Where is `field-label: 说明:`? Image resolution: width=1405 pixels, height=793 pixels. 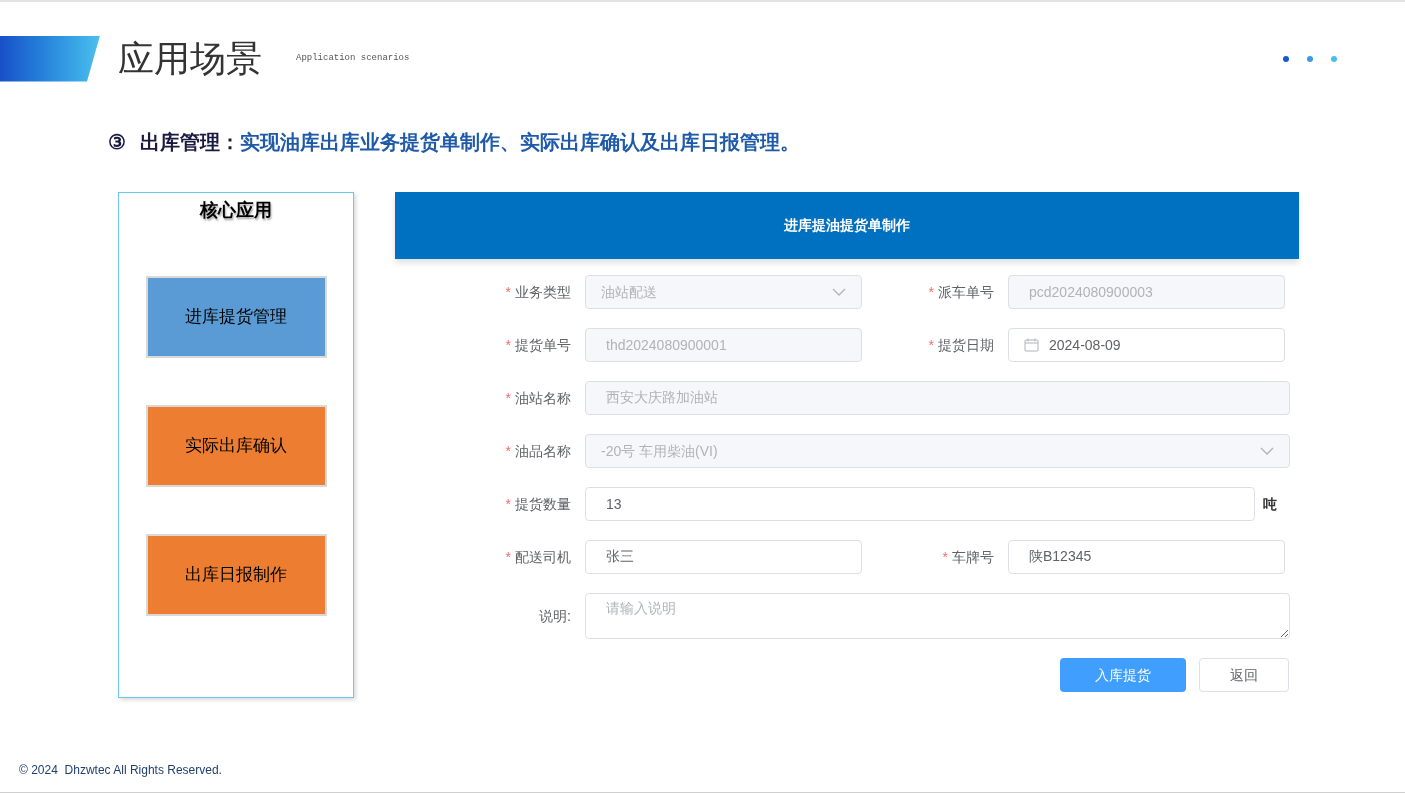 field-label: 说明: is located at coordinates (555, 616).